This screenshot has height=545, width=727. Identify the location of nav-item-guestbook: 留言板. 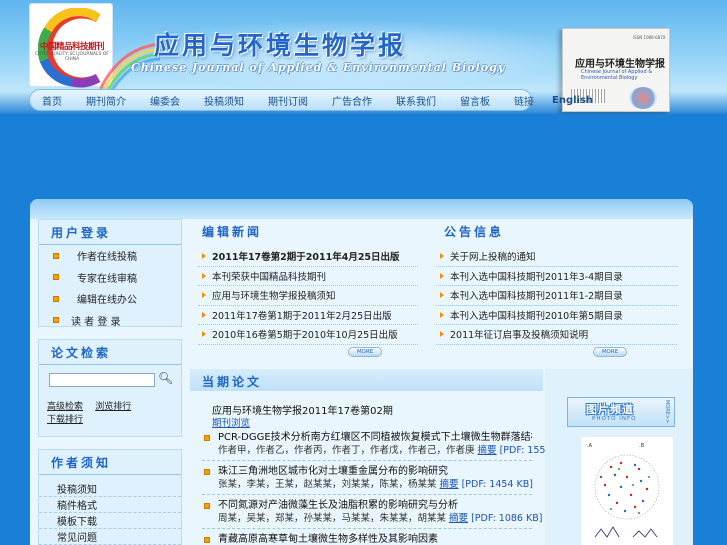
(475, 100).